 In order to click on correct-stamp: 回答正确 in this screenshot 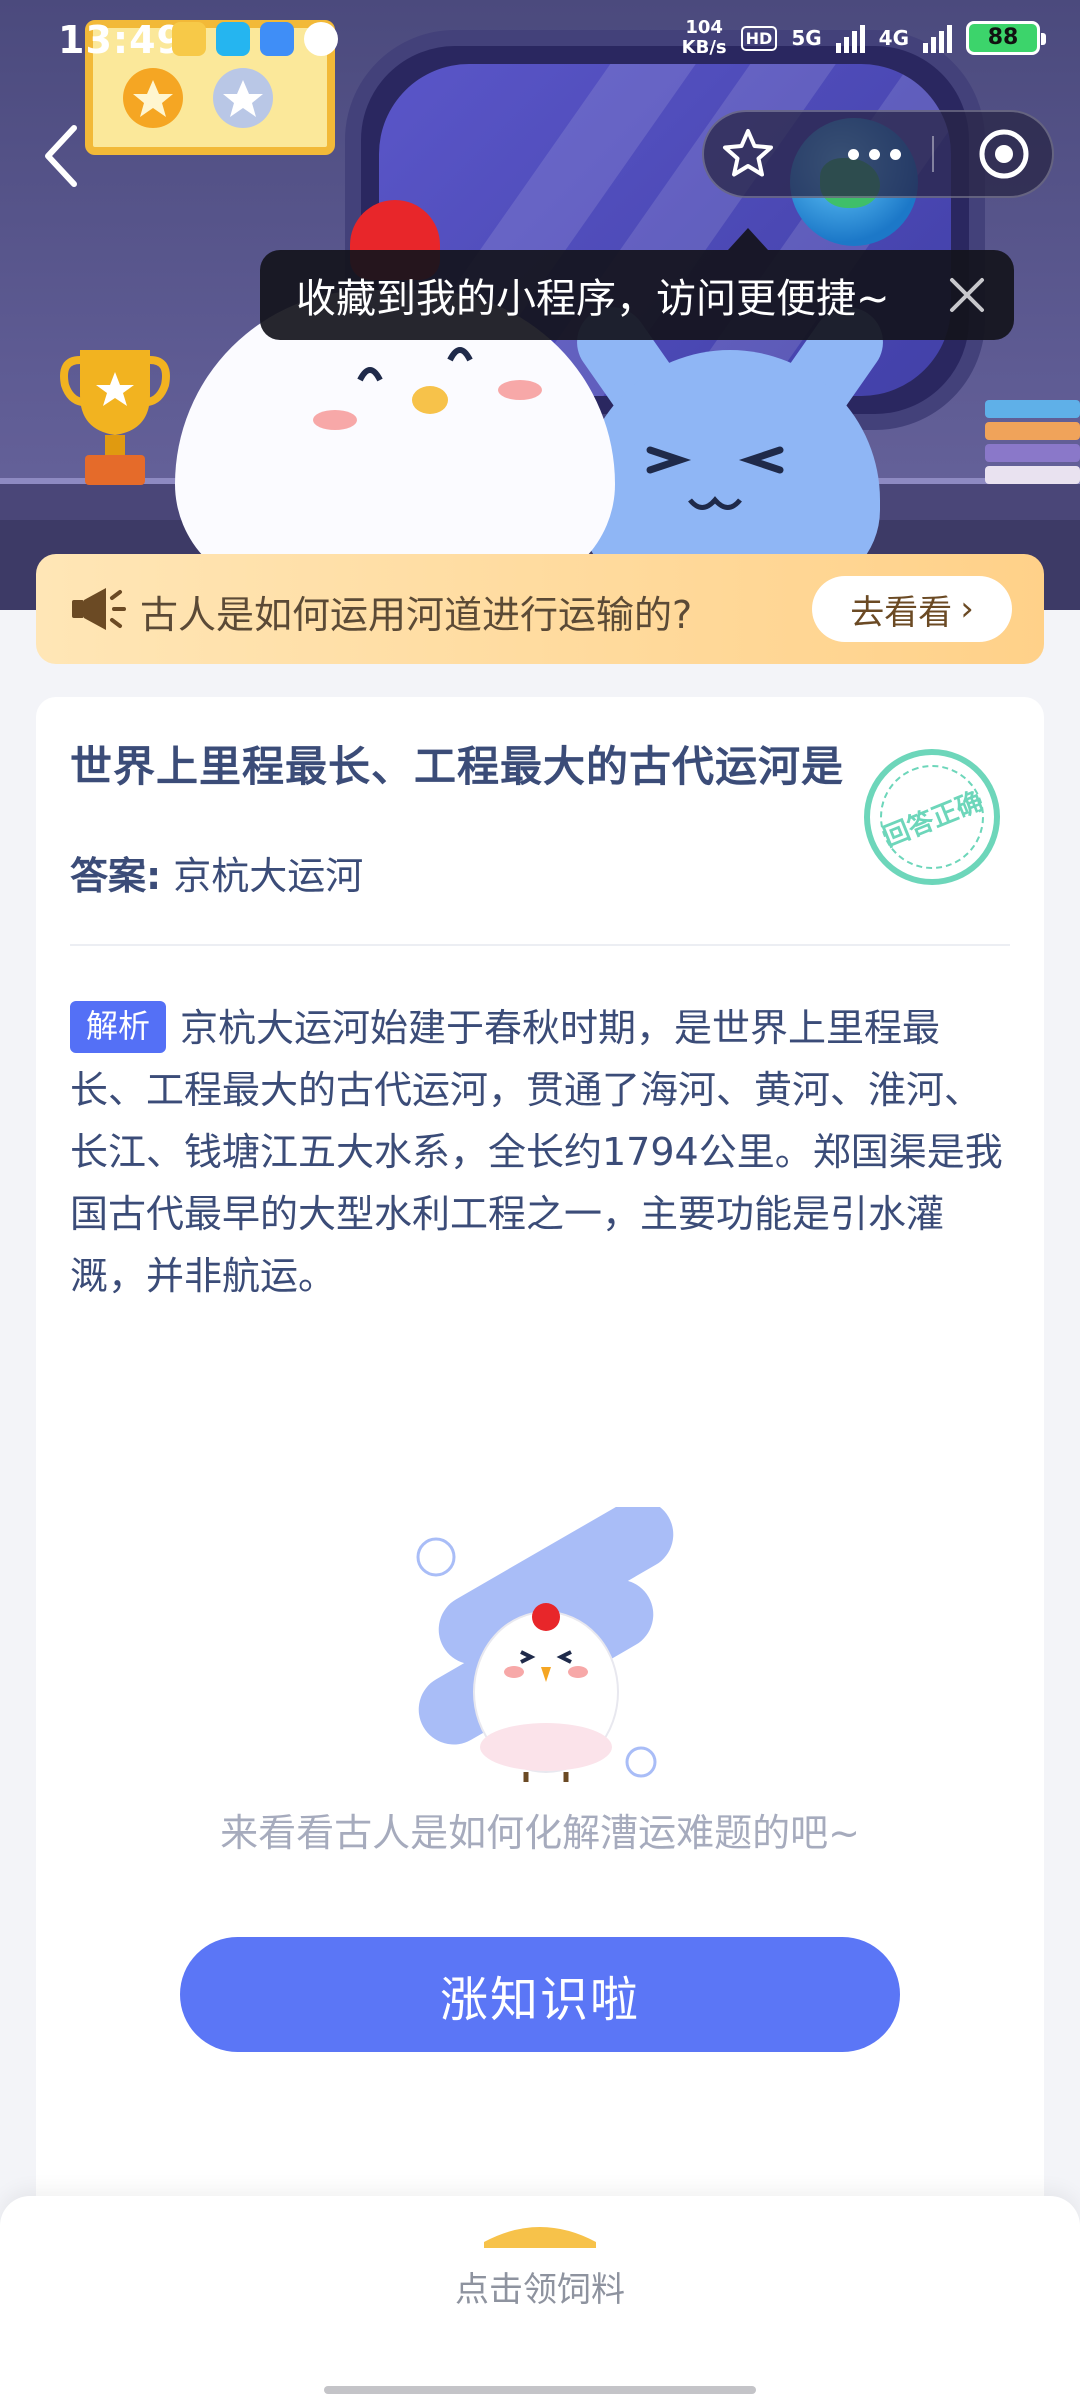, I will do `click(932, 817)`.